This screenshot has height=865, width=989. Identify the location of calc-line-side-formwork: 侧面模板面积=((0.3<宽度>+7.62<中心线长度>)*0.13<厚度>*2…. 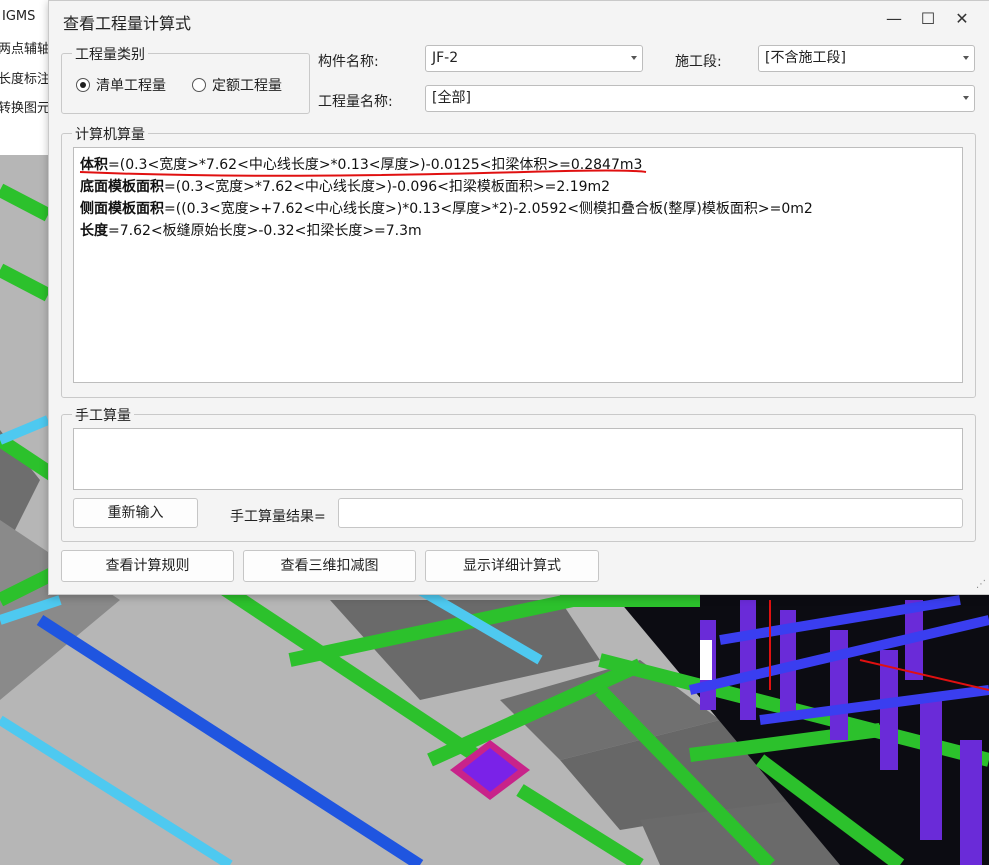
(446, 208).